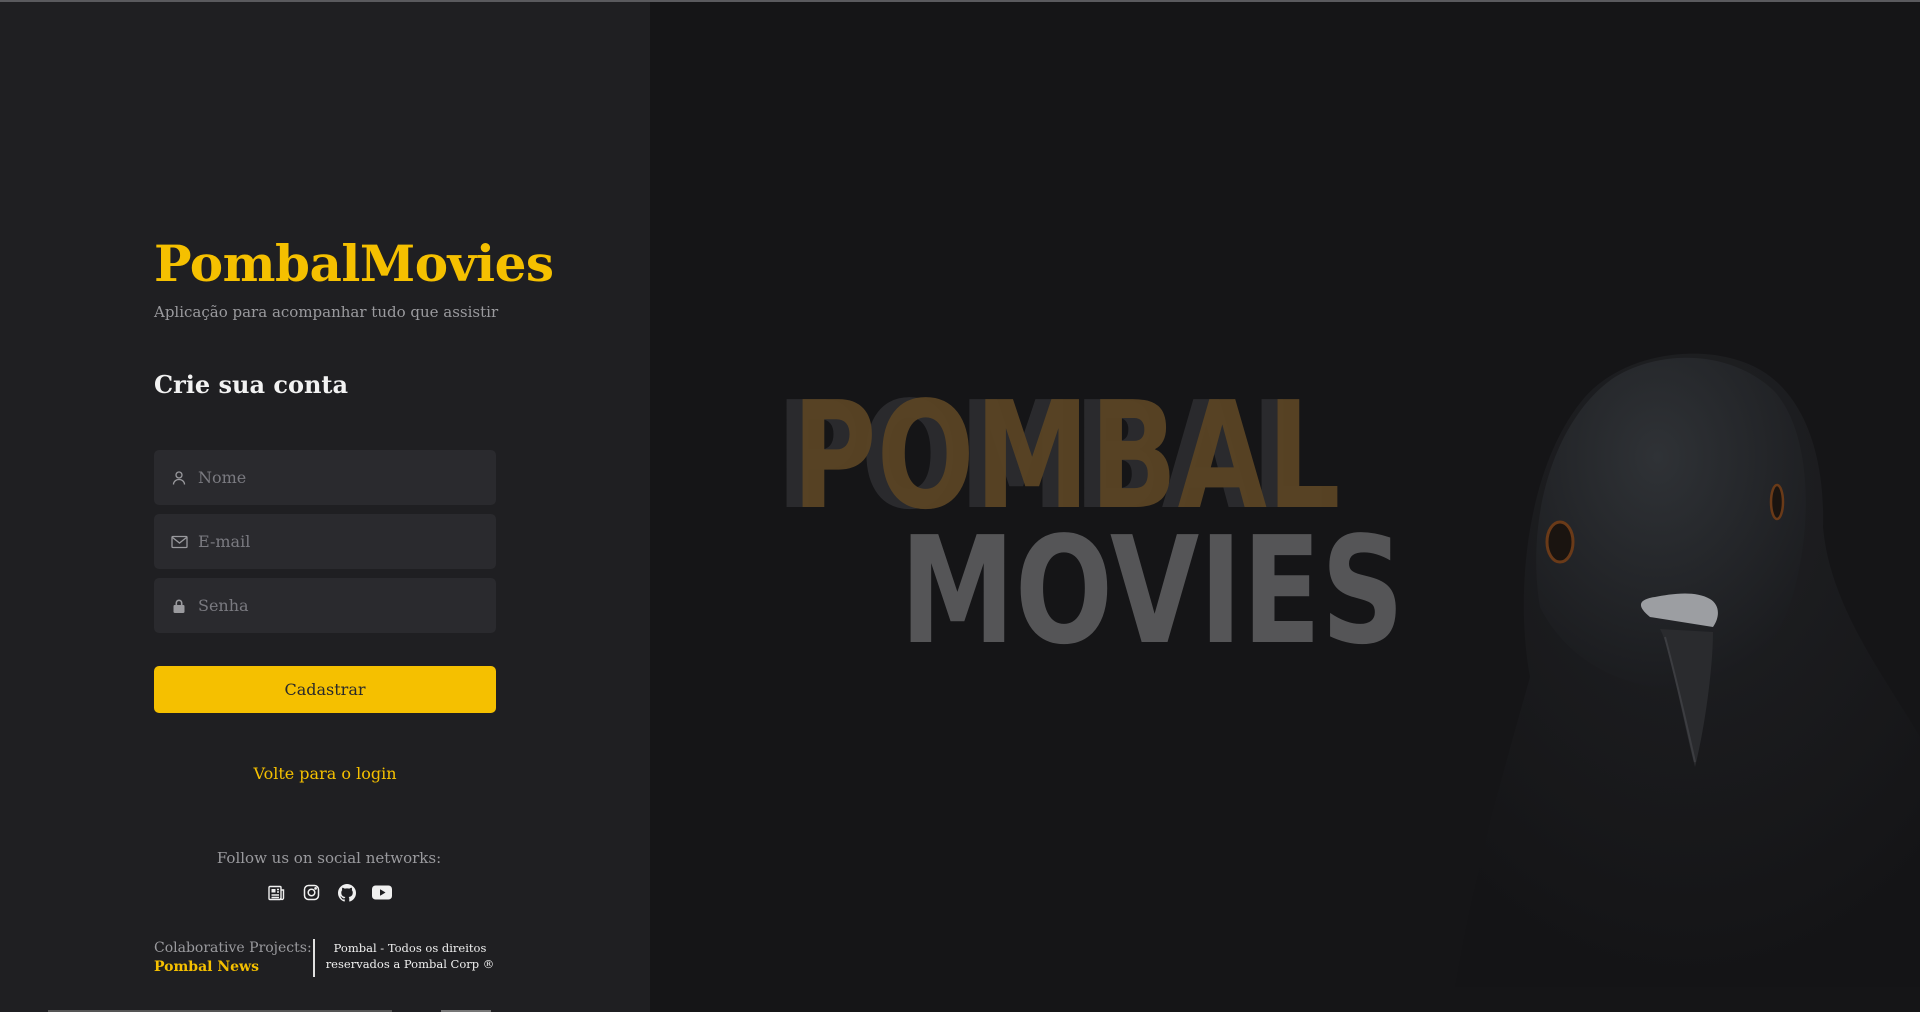 Image resolution: width=1920 pixels, height=1012 pixels. Describe the element at coordinates (338, 477) in the screenshot. I see `name-input` at that location.